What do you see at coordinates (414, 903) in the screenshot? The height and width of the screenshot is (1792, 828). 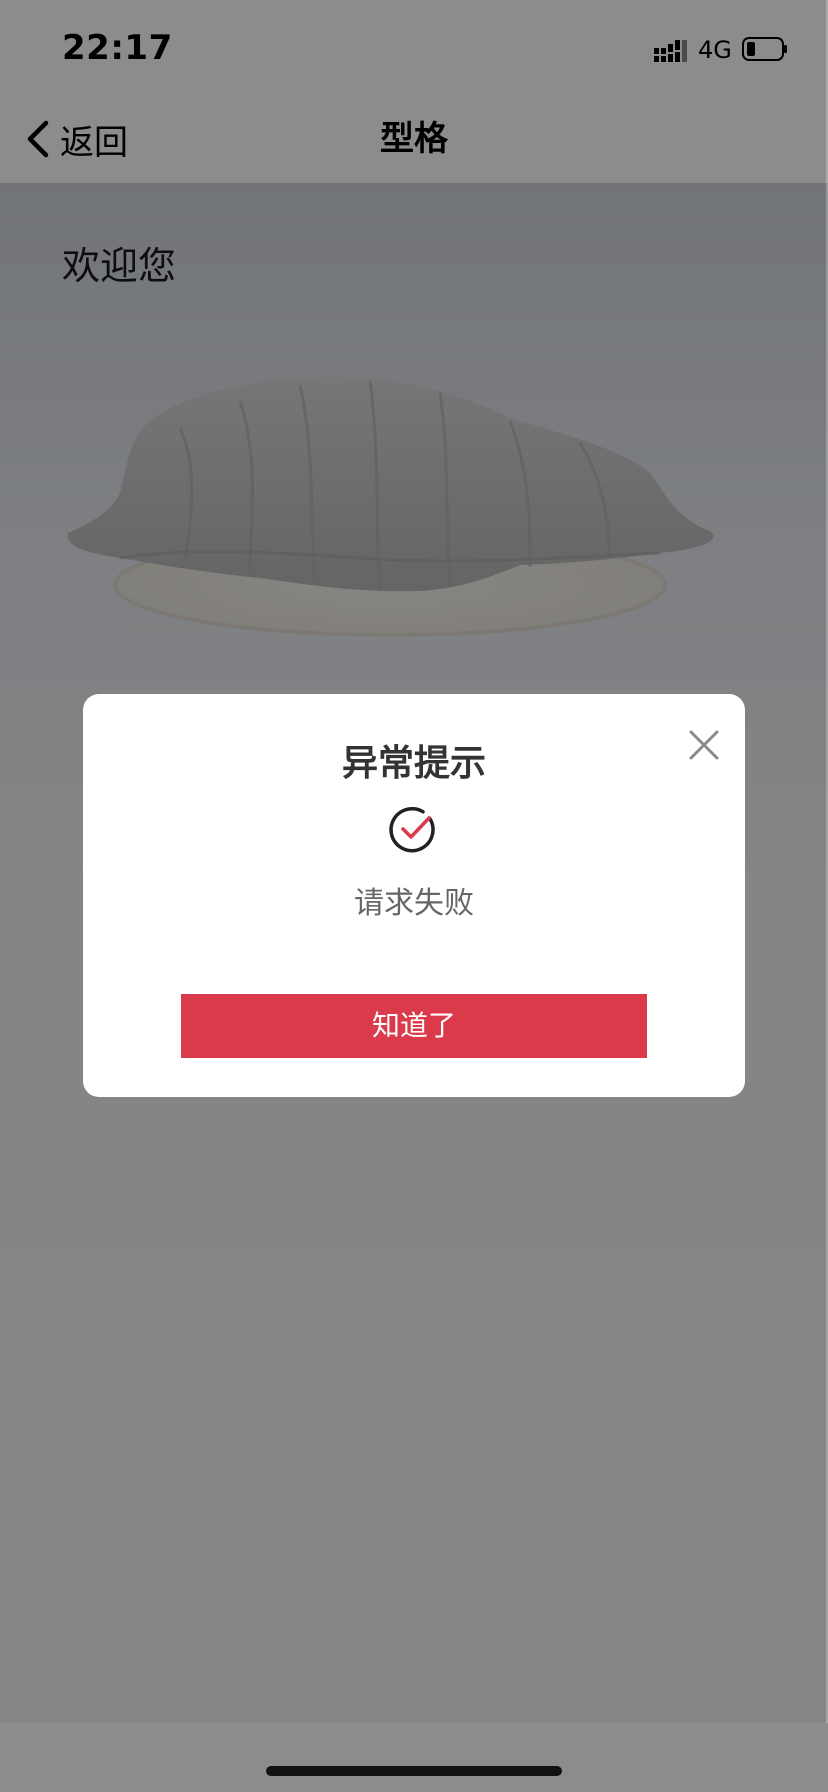 I see `dialog-message: 请求失败` at bounding box center [414, 903].